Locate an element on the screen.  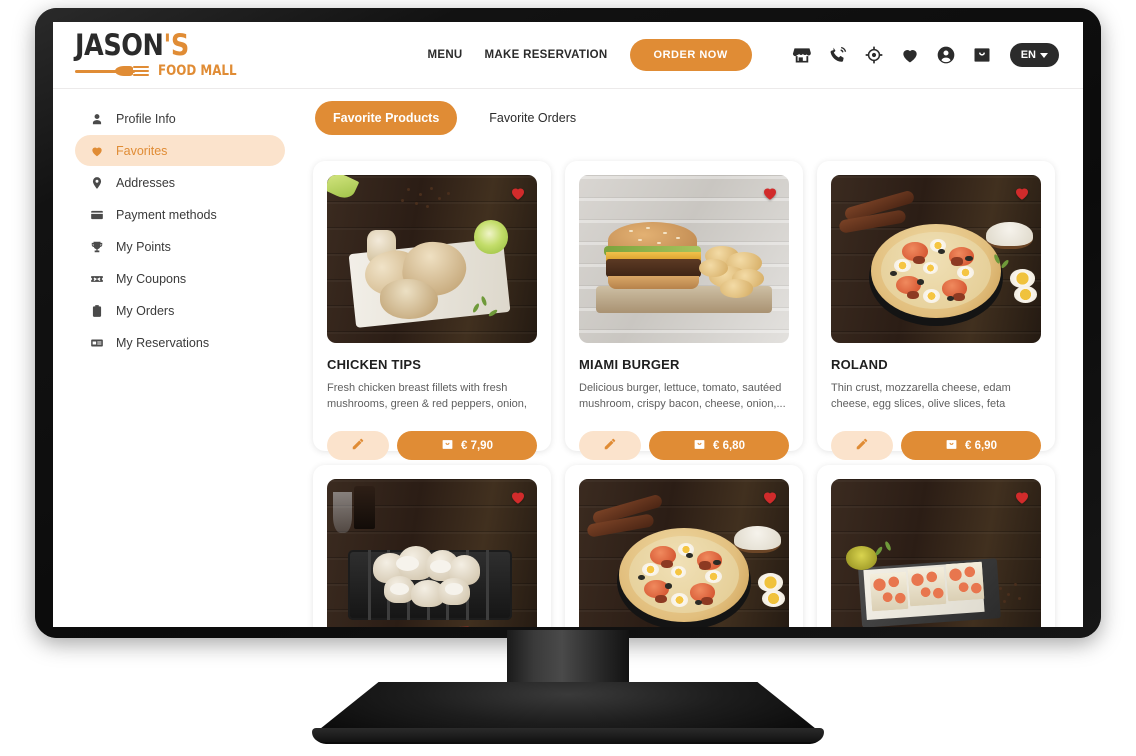
sidebar-item-my-reservations: My Reservations is located at coordinates (180, 342).